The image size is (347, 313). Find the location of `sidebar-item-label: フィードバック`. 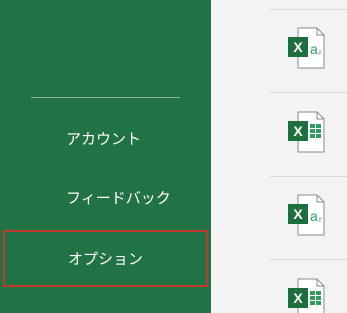

sidebar-item-label: フィードバック is located at coordinates (118, 198).